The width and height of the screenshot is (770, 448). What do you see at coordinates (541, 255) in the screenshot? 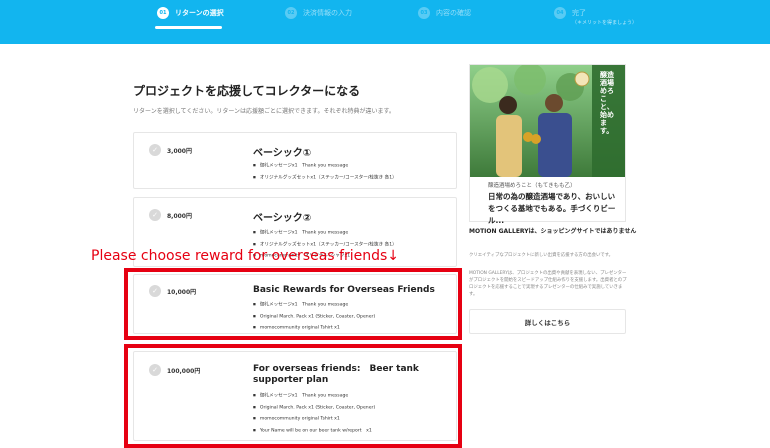
I see `motion-gallery-description: クリエイティブなプロジェクトに新しい出資を応援する方の出会いです。` at bounding box center [541, 255].